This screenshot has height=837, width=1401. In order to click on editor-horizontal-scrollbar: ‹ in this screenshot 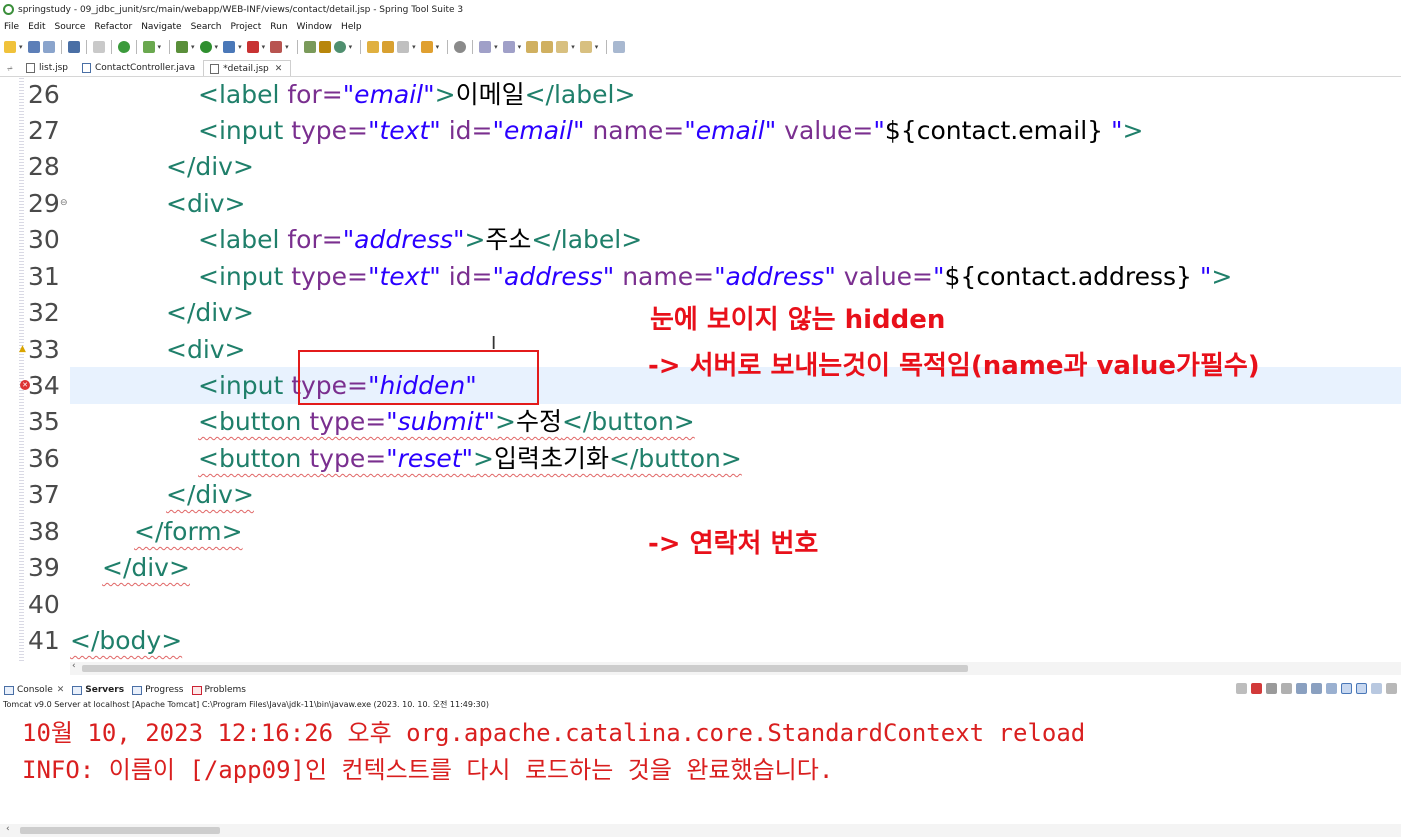, I will do `click(735, 668)`.